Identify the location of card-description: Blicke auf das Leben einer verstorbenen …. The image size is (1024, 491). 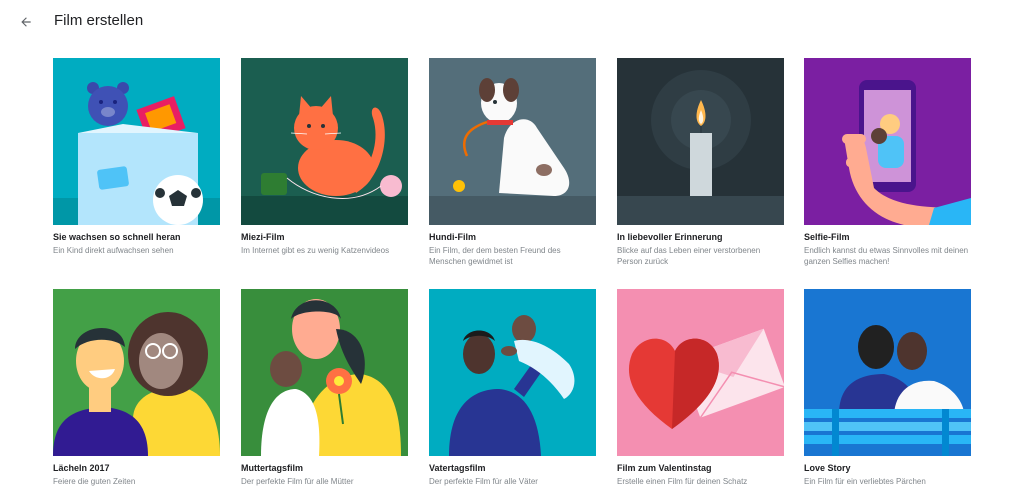
(689, 256).